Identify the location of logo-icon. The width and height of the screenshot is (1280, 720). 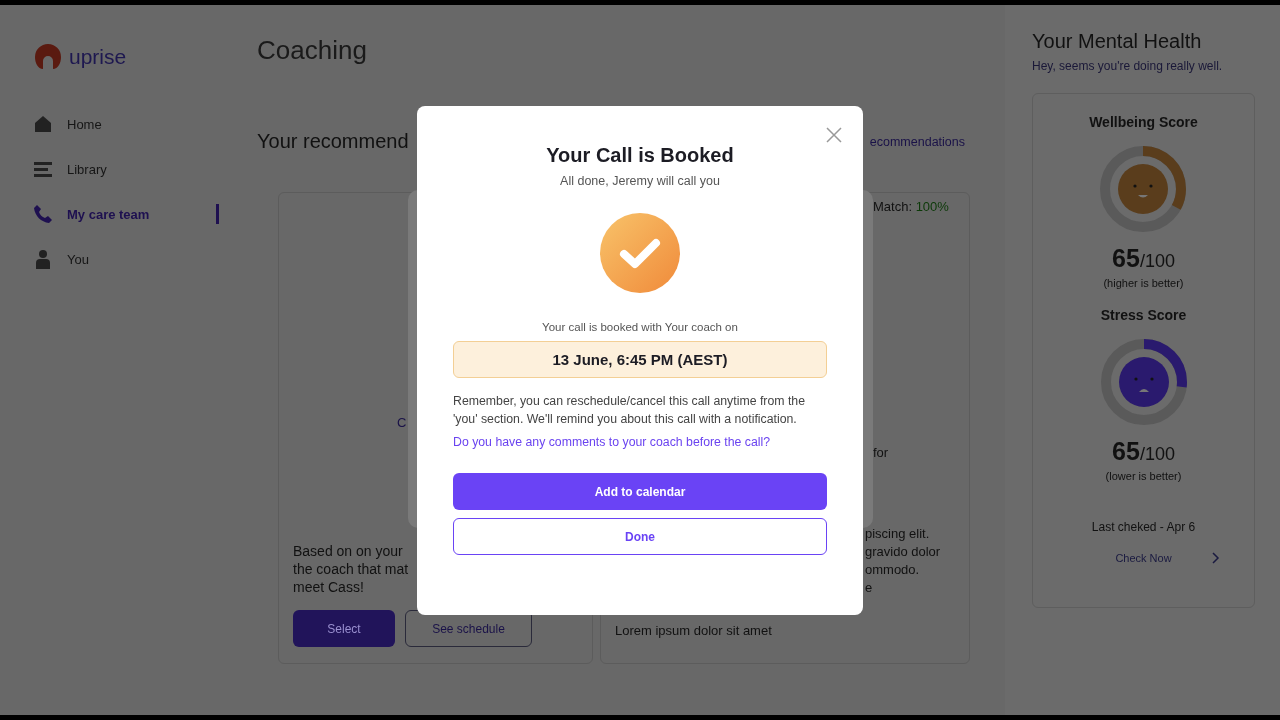
(48, 57).